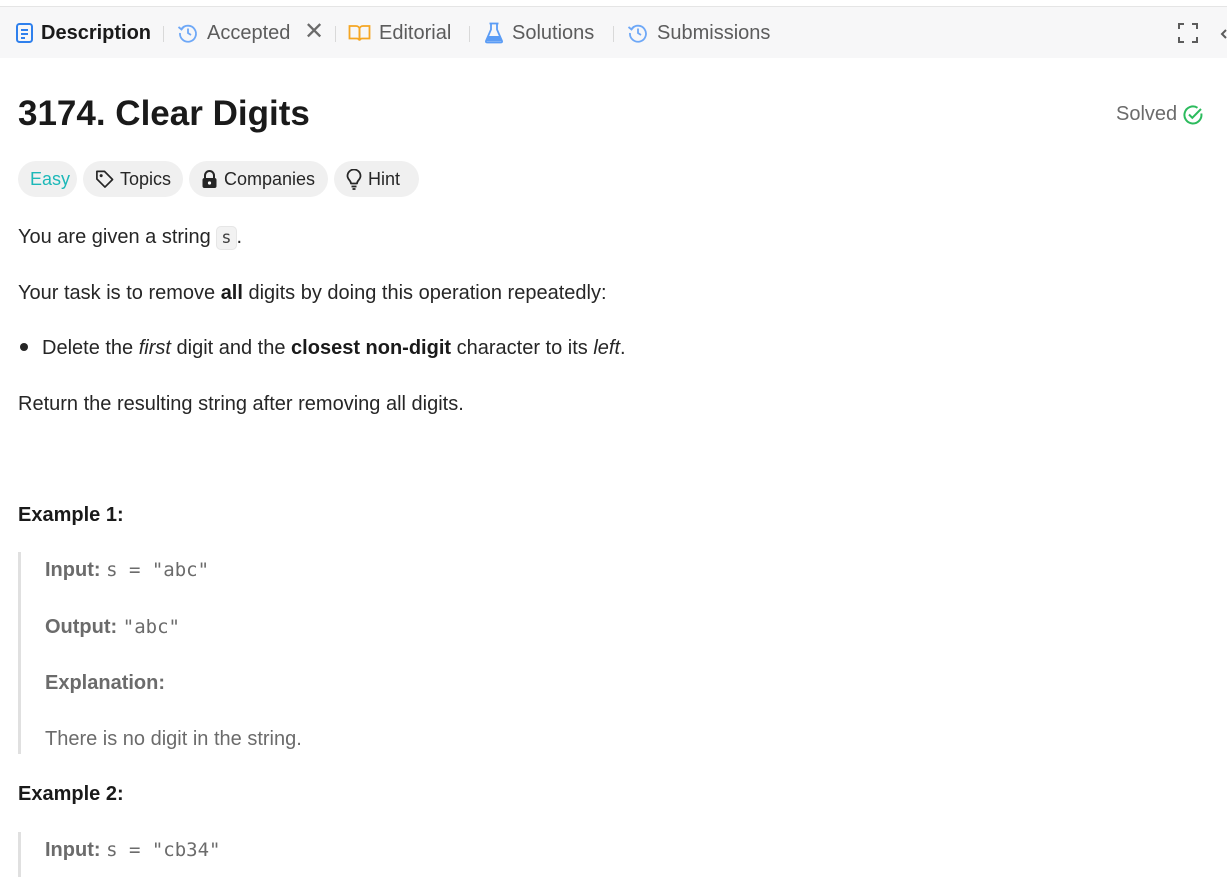 The height and width of the screenshot is (877, 1227). I want to click on tab-solutions-label: Solutions, so click(553, 32).